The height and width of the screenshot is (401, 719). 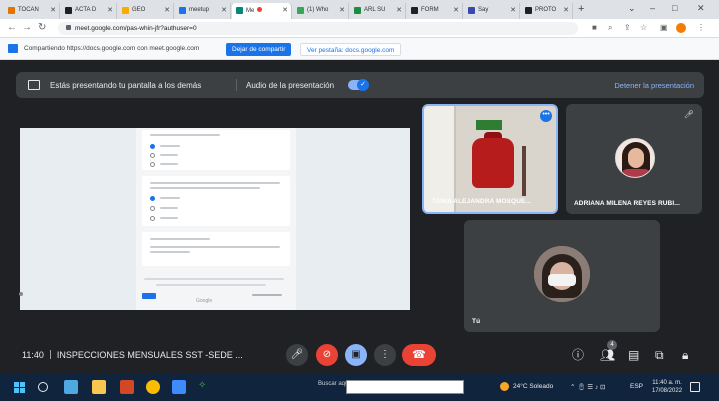 What do you see at coordinates (405, 387) in the screenshot?
I see `taskbar-search-input` at bounding box center [405, 387].